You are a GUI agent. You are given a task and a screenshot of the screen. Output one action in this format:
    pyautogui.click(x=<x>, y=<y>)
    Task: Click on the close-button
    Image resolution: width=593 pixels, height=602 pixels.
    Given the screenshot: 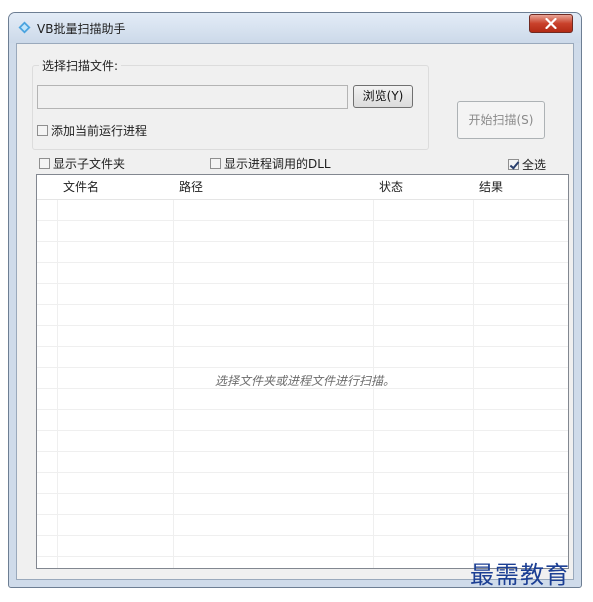 What is the action you would take?
    pyautogui.click(x=551, y=23)
    